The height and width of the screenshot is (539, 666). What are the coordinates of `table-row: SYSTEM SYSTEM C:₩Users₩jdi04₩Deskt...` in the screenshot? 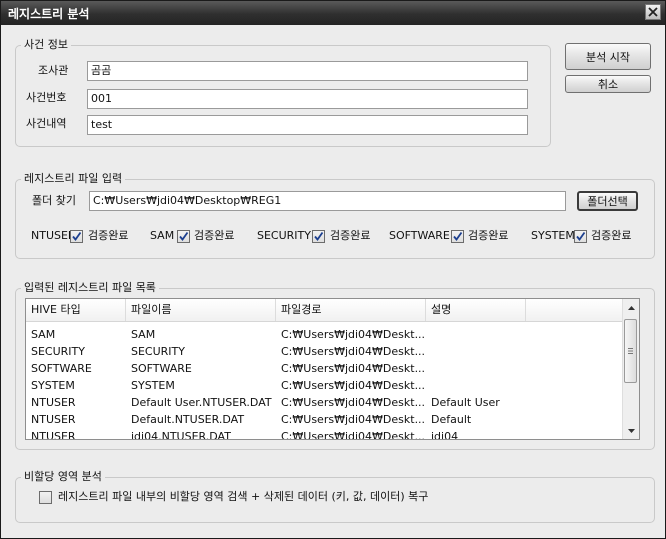 It's located at (324, 385).